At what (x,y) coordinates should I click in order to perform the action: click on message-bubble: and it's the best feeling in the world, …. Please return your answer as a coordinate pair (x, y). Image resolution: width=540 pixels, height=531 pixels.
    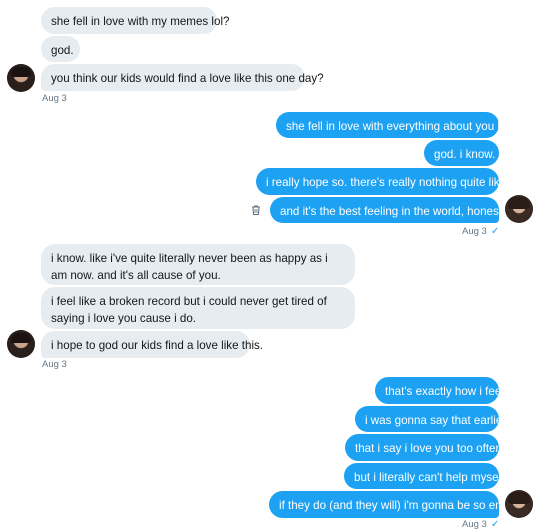
    Looking at the image, I should click on (391, 210).